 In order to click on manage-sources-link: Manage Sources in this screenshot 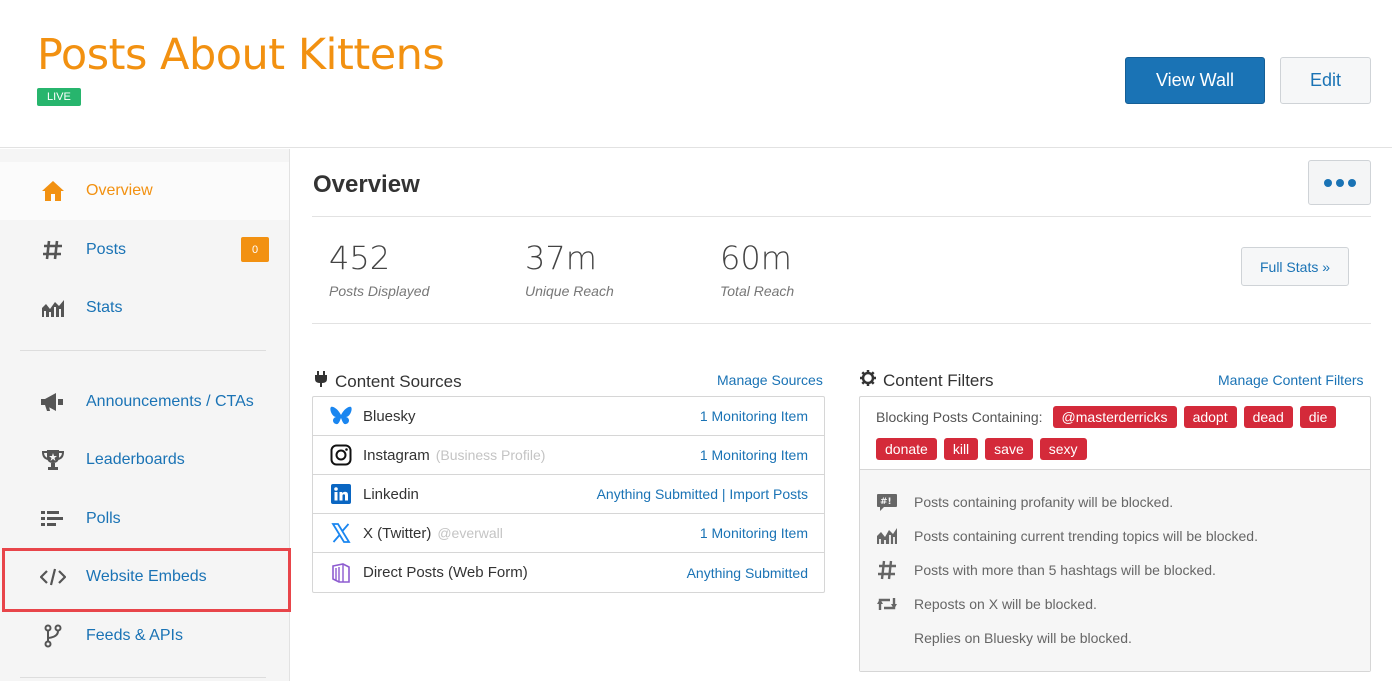, I will do `click(770, 380)`.